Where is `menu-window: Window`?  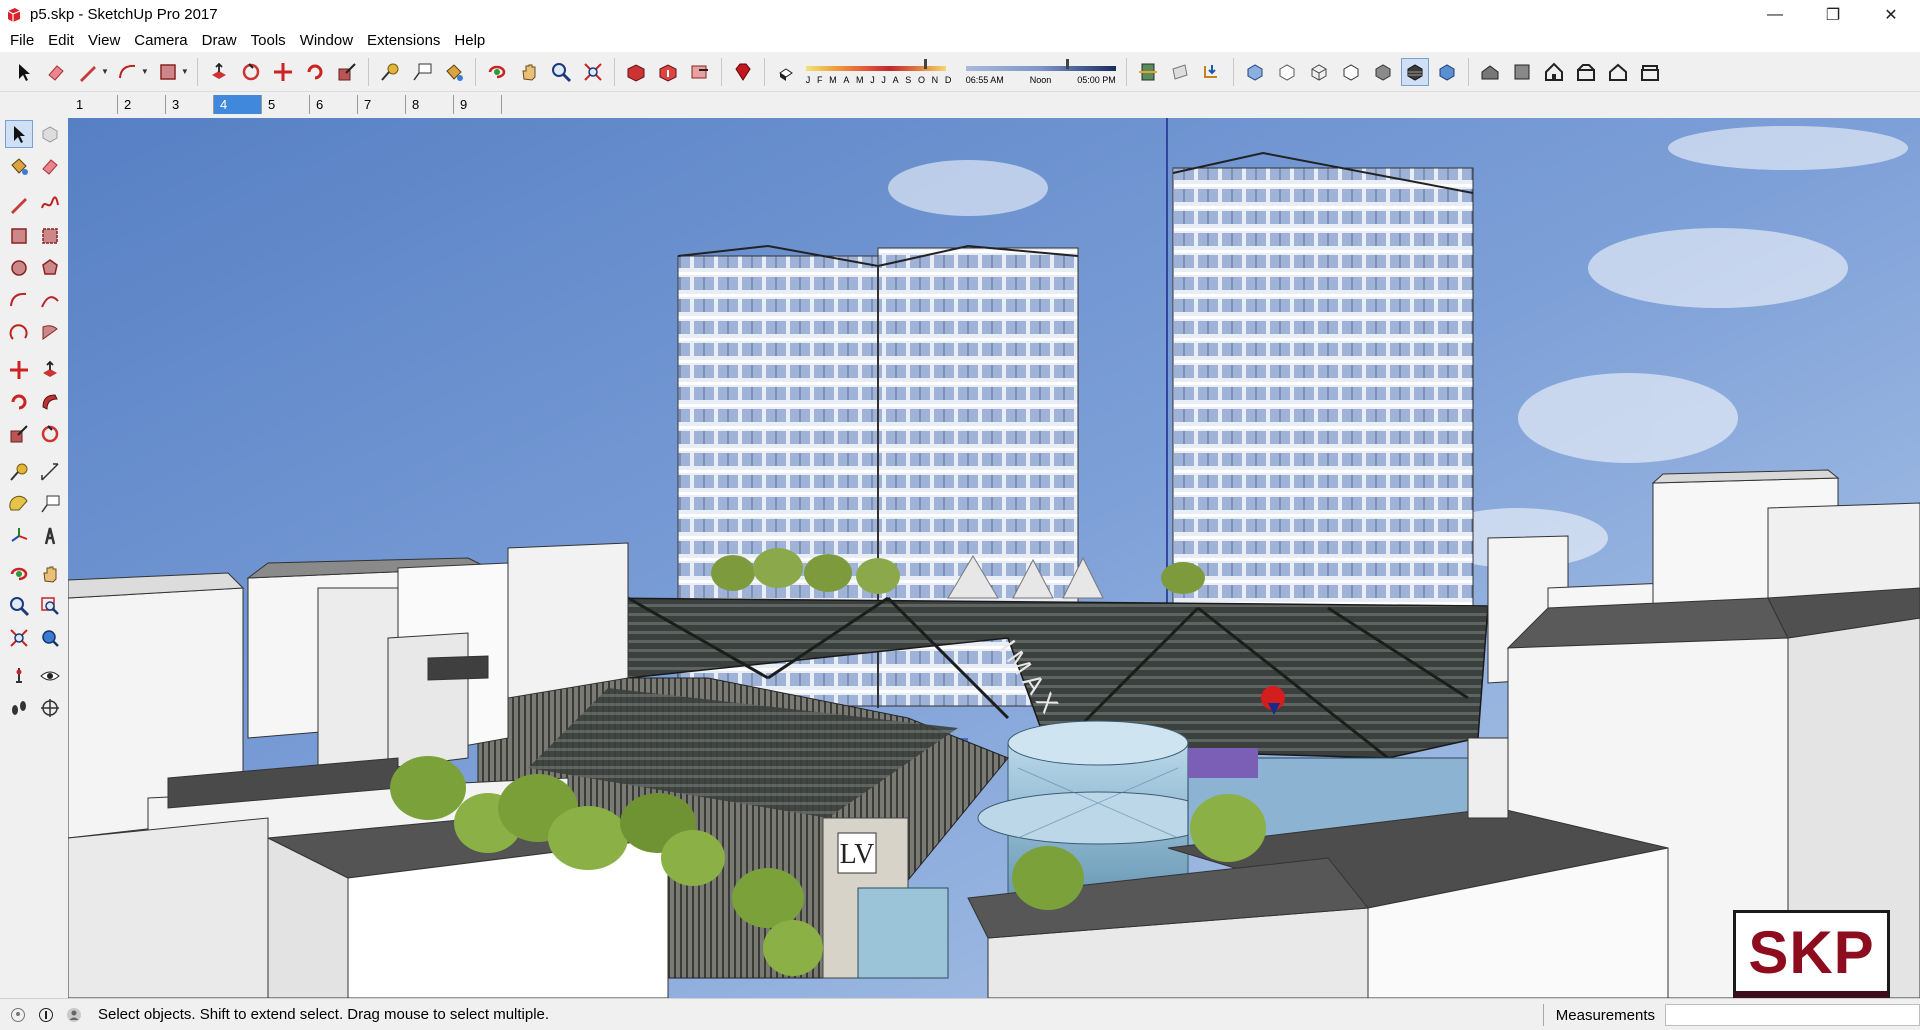 menu-window: Window is located at coordinates (326, 40).